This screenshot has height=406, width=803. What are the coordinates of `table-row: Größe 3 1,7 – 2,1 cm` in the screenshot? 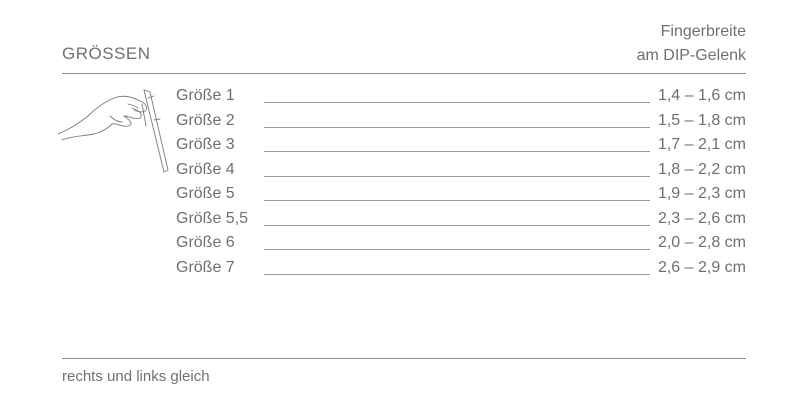 It's located at (461, 146).